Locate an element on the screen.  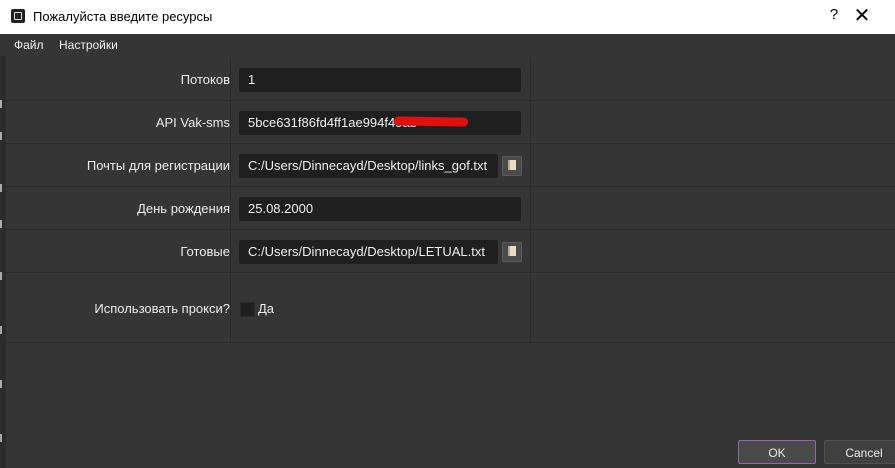
threads-field: 1 is located at coordinates (380, 80).